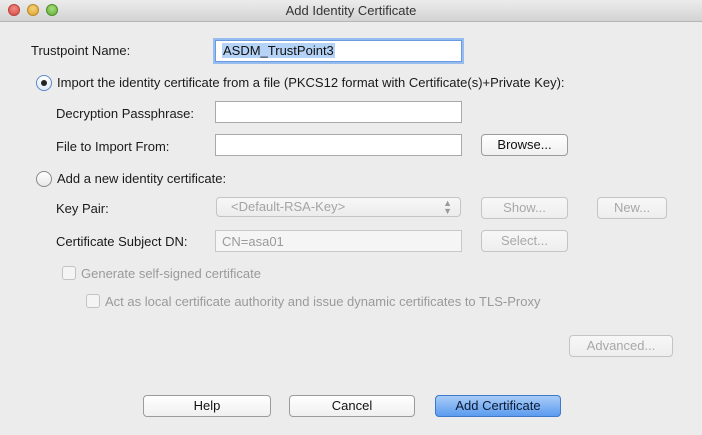  What do you see at coordinates (278, 50) in the screenshot?
I see `trustpoint-name-value: ASDM_TrustPoint3` at bounding box center [278, 50].